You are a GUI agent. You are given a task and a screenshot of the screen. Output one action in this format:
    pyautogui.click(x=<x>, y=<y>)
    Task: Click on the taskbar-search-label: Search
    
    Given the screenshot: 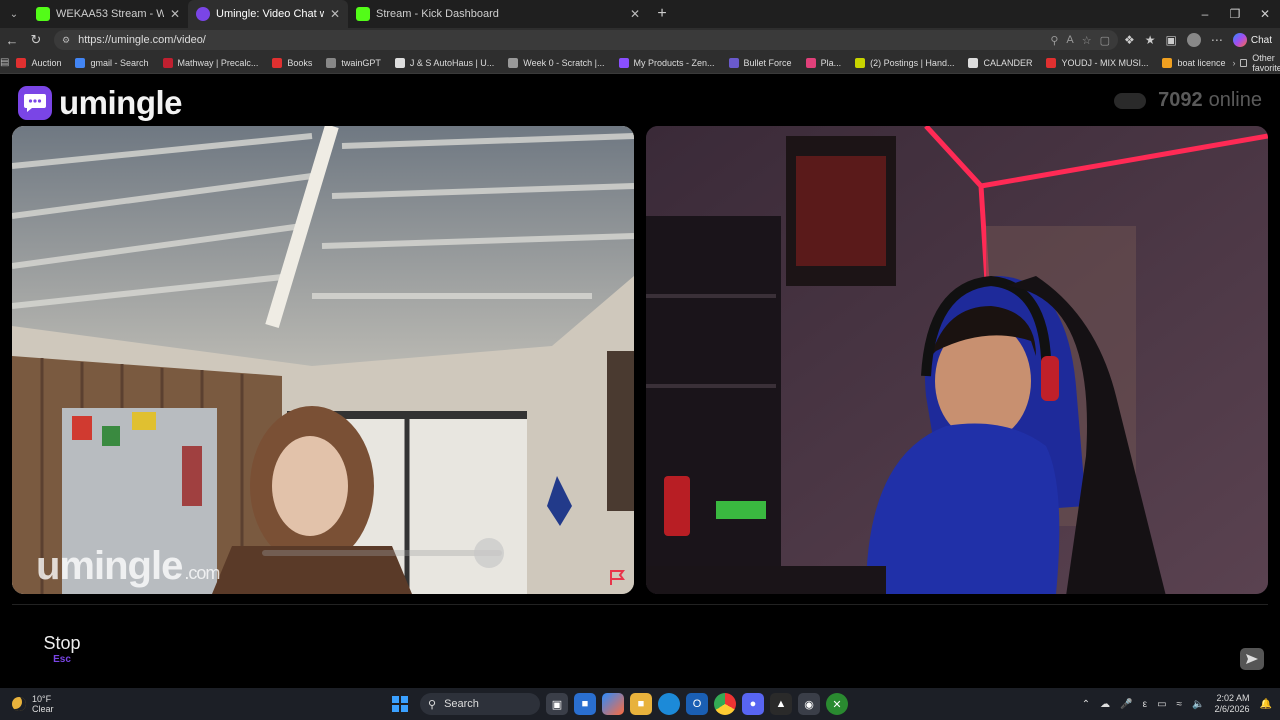 What is the action you would take?
    pyautogui.click(x=461, y=704)
    